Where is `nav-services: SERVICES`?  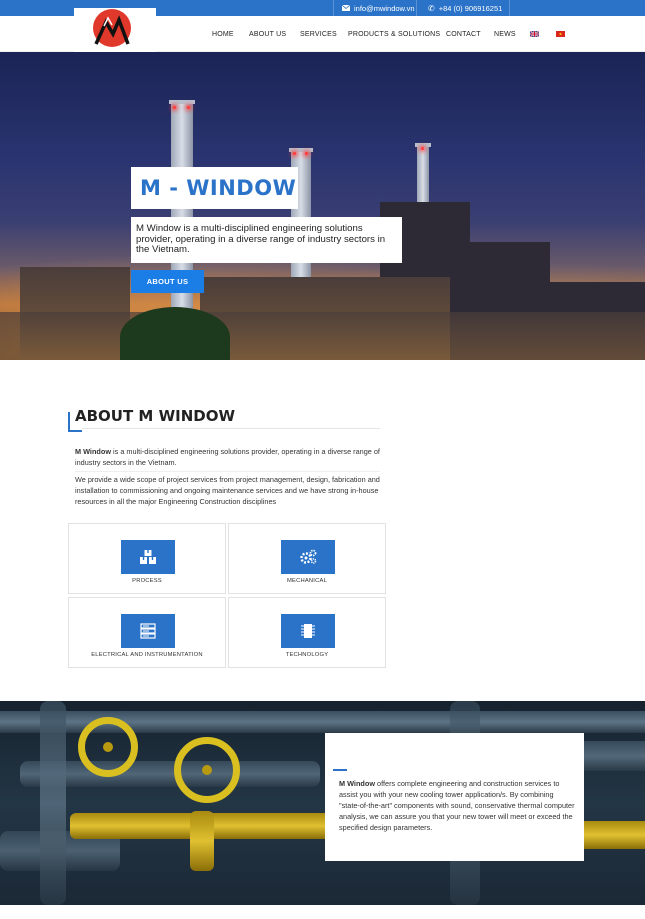 nav-services: SERVICES is located at coordinates (318, 34).